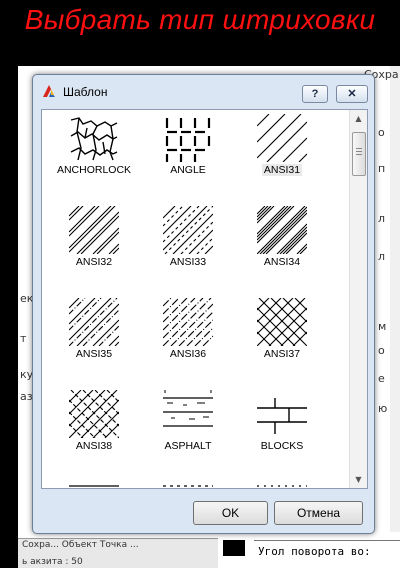 The height and width of the screenshot is (568, 400). I want to click on pattern-label: ANSI38, so click(94, 446).